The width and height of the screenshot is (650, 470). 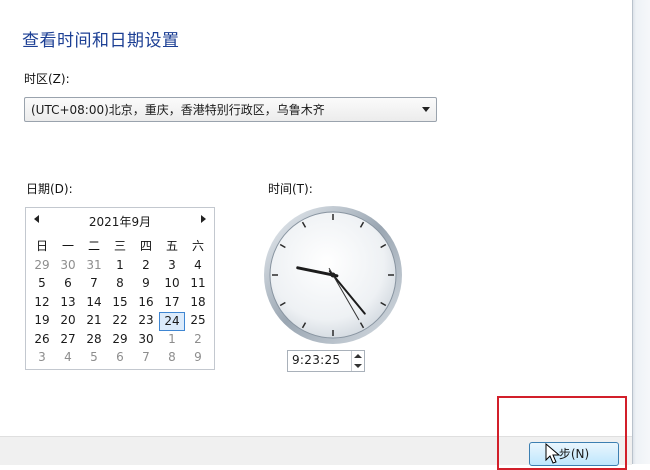 I want to click on calendar-month-label: 2021年9月, so click(x=120, y=221).